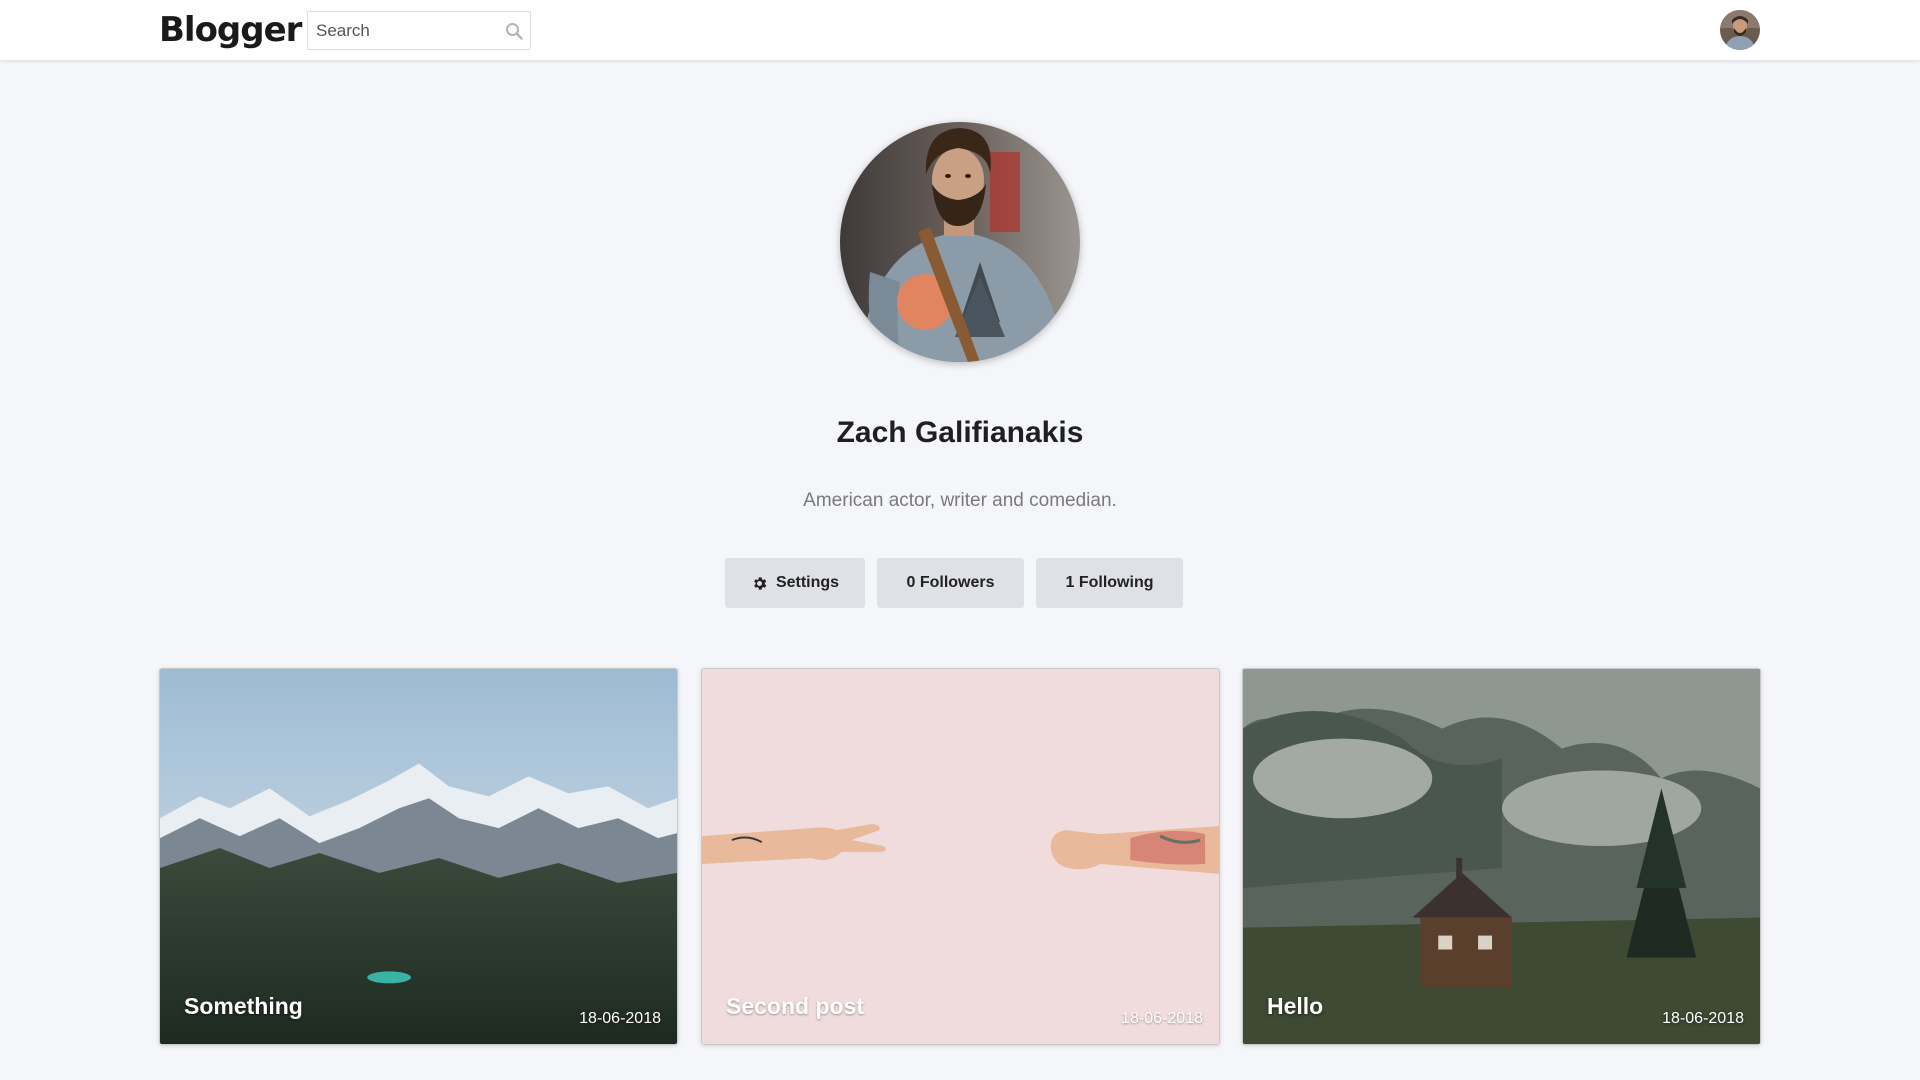 This screenshot has width=1920, height=1080. I want to click on gear-icon, so click(760, 583).